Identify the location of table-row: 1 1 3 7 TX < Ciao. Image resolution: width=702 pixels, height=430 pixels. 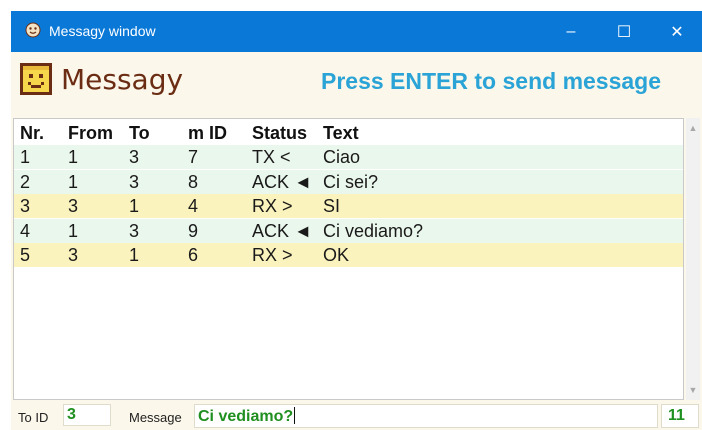
(348, 157).